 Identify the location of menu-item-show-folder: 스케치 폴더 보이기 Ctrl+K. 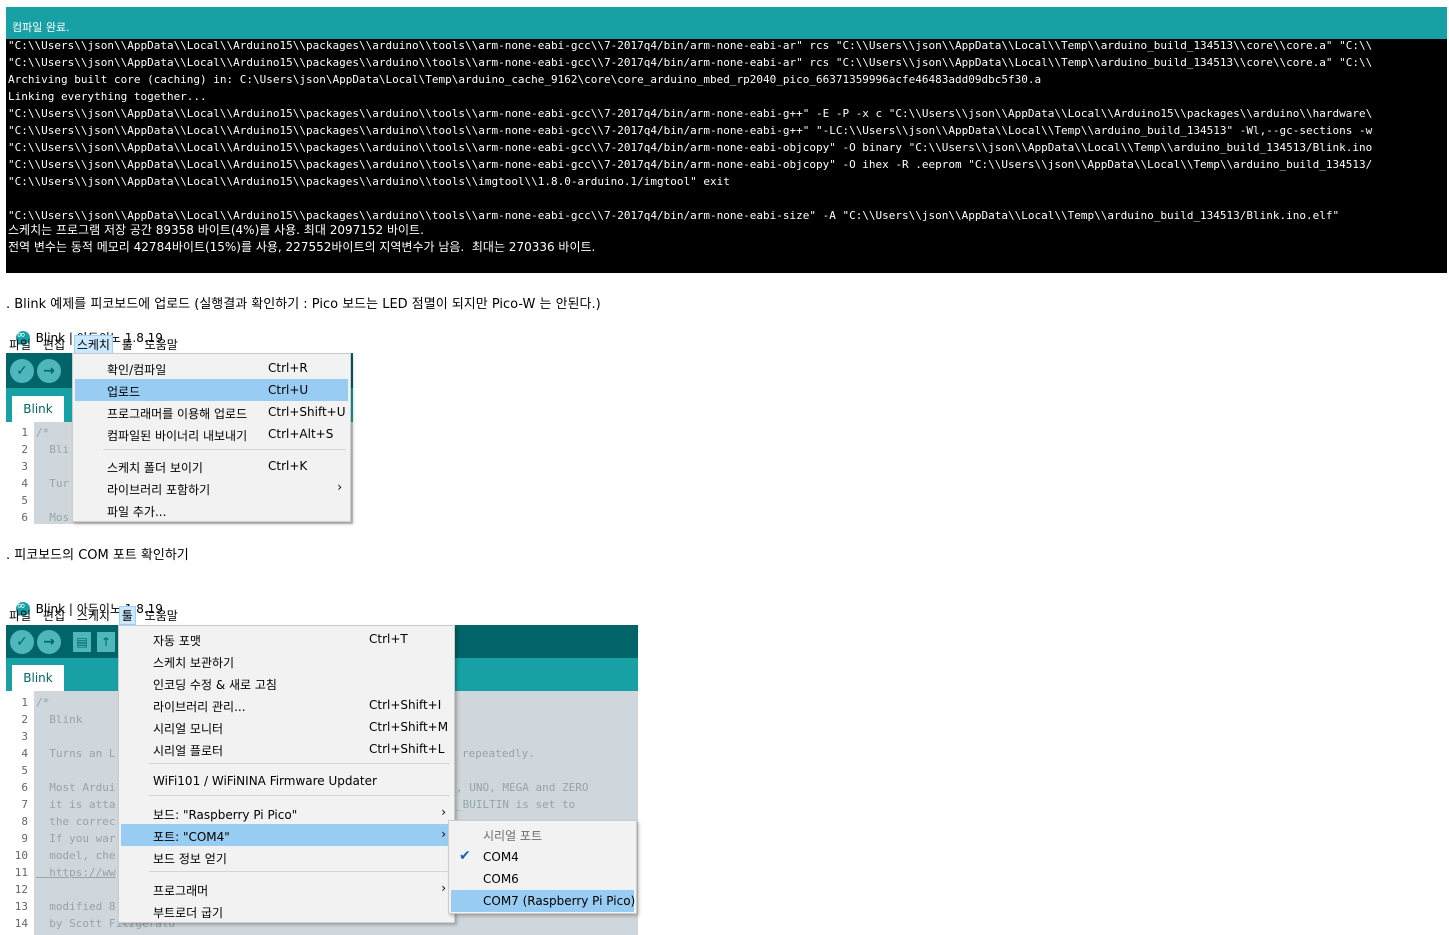
(211, 466).